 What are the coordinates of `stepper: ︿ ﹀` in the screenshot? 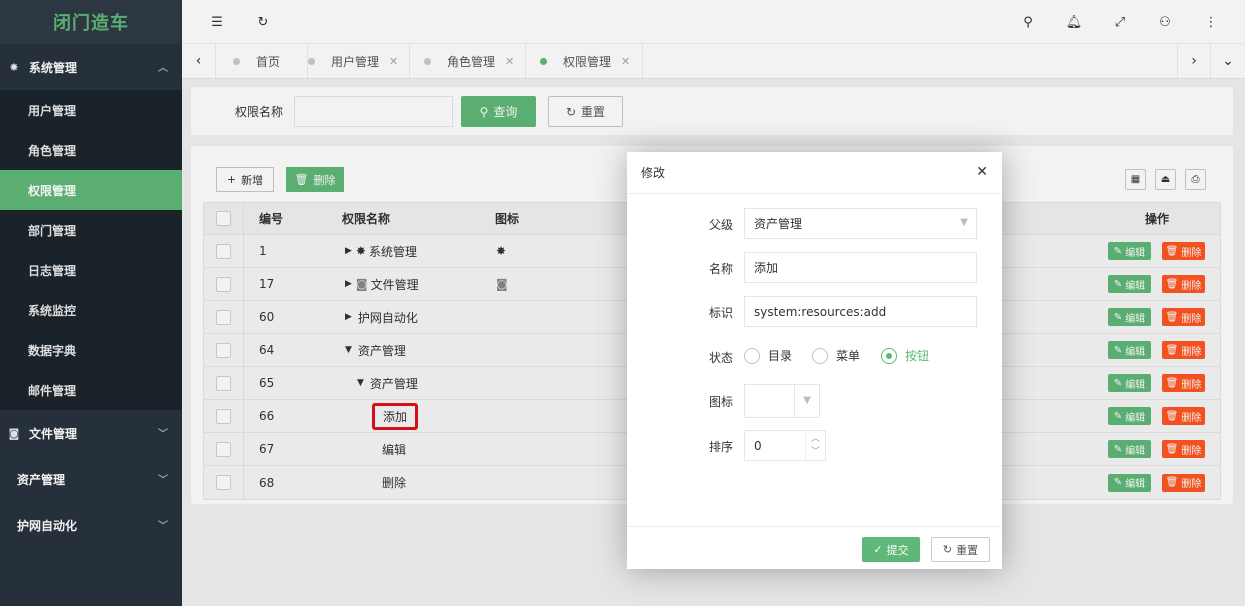 It's located at (815, 445).